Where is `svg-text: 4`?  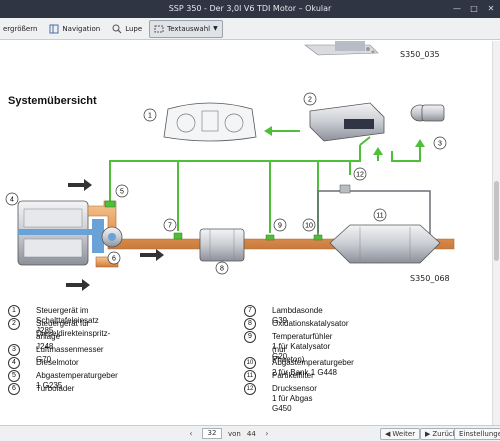 svg-text: 4 is located at coordinates (12, 200).